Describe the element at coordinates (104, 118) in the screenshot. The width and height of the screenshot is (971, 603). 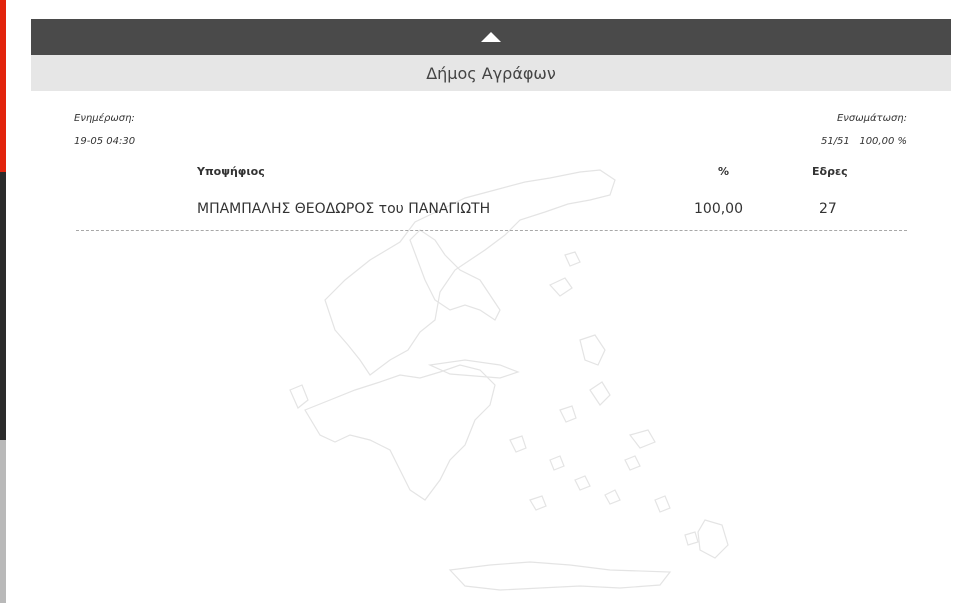
I see `update-label: Ενημέρωση:` at that location.